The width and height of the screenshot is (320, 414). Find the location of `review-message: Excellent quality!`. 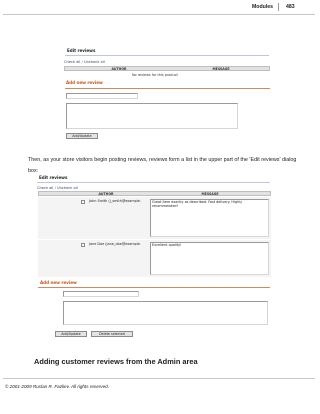

review-message: Excellent quality! is located at coordinates (167, 245).